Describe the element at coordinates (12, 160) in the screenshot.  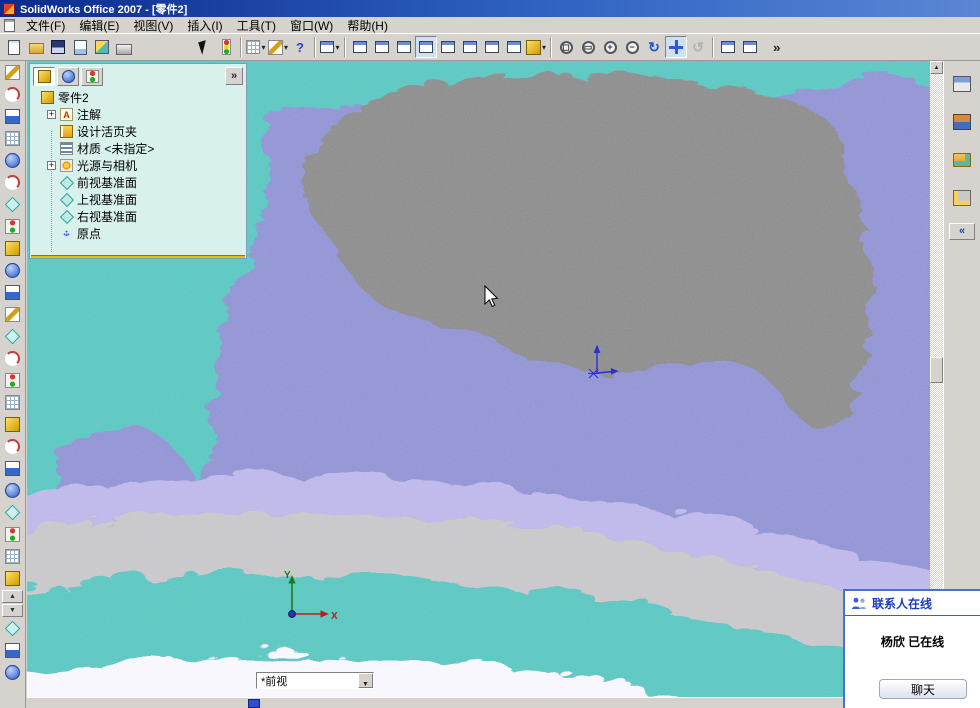
I see `lt-circle-button` at that location.